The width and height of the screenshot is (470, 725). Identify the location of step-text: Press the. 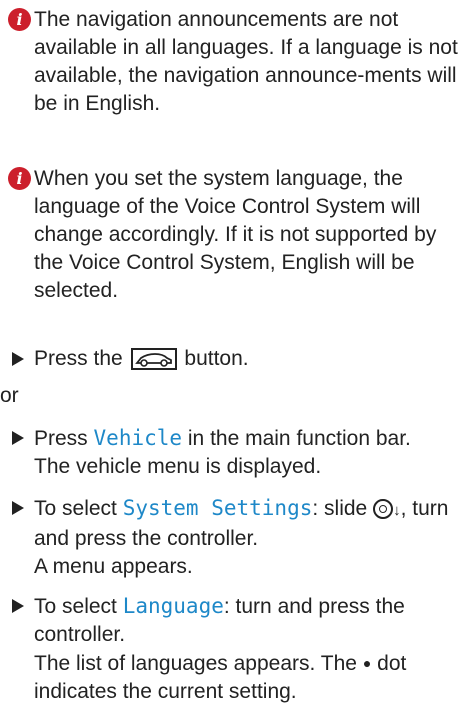
(78, 358).